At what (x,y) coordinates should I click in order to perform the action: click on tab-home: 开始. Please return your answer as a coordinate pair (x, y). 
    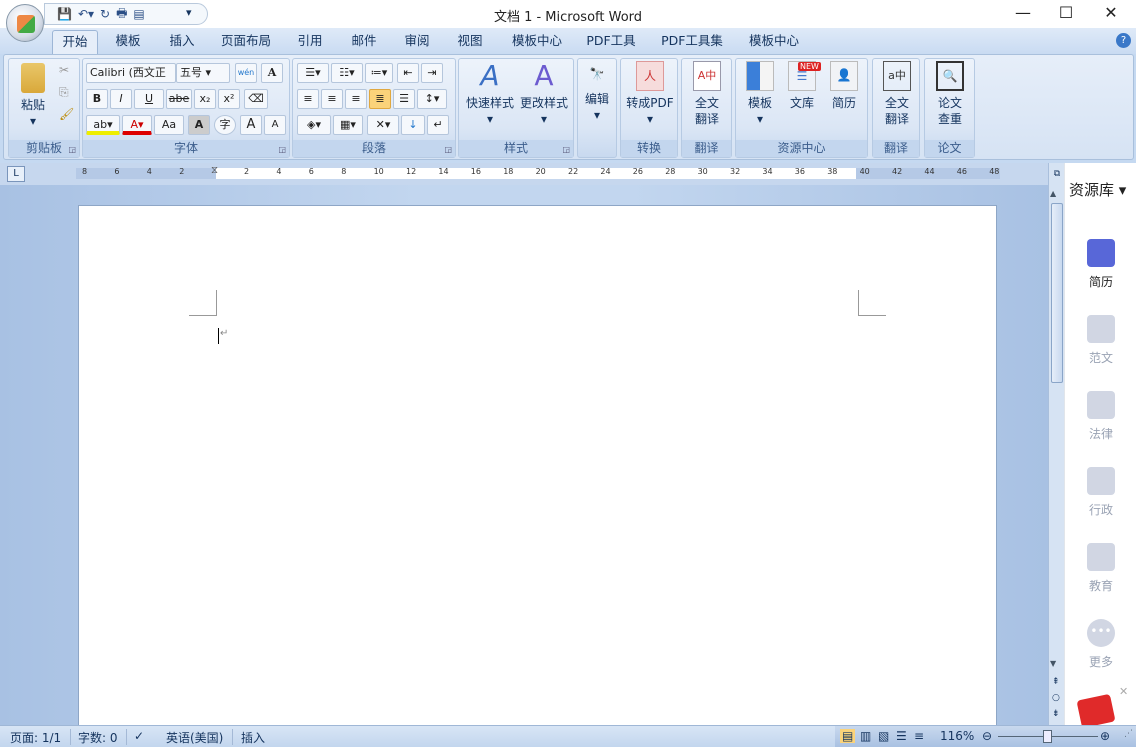
    Looking at the image, I should click on (75, 42).